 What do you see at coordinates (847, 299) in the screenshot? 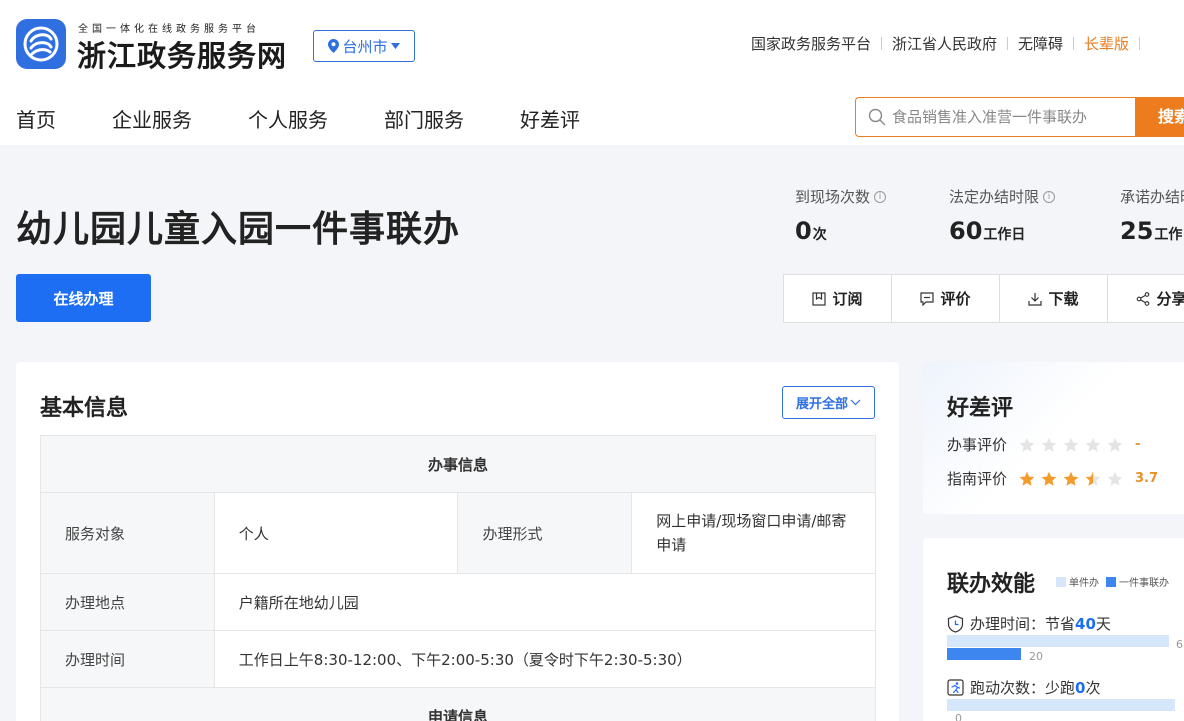
I see `subscribe-label: 订阅` at bounding box center [847, 299].